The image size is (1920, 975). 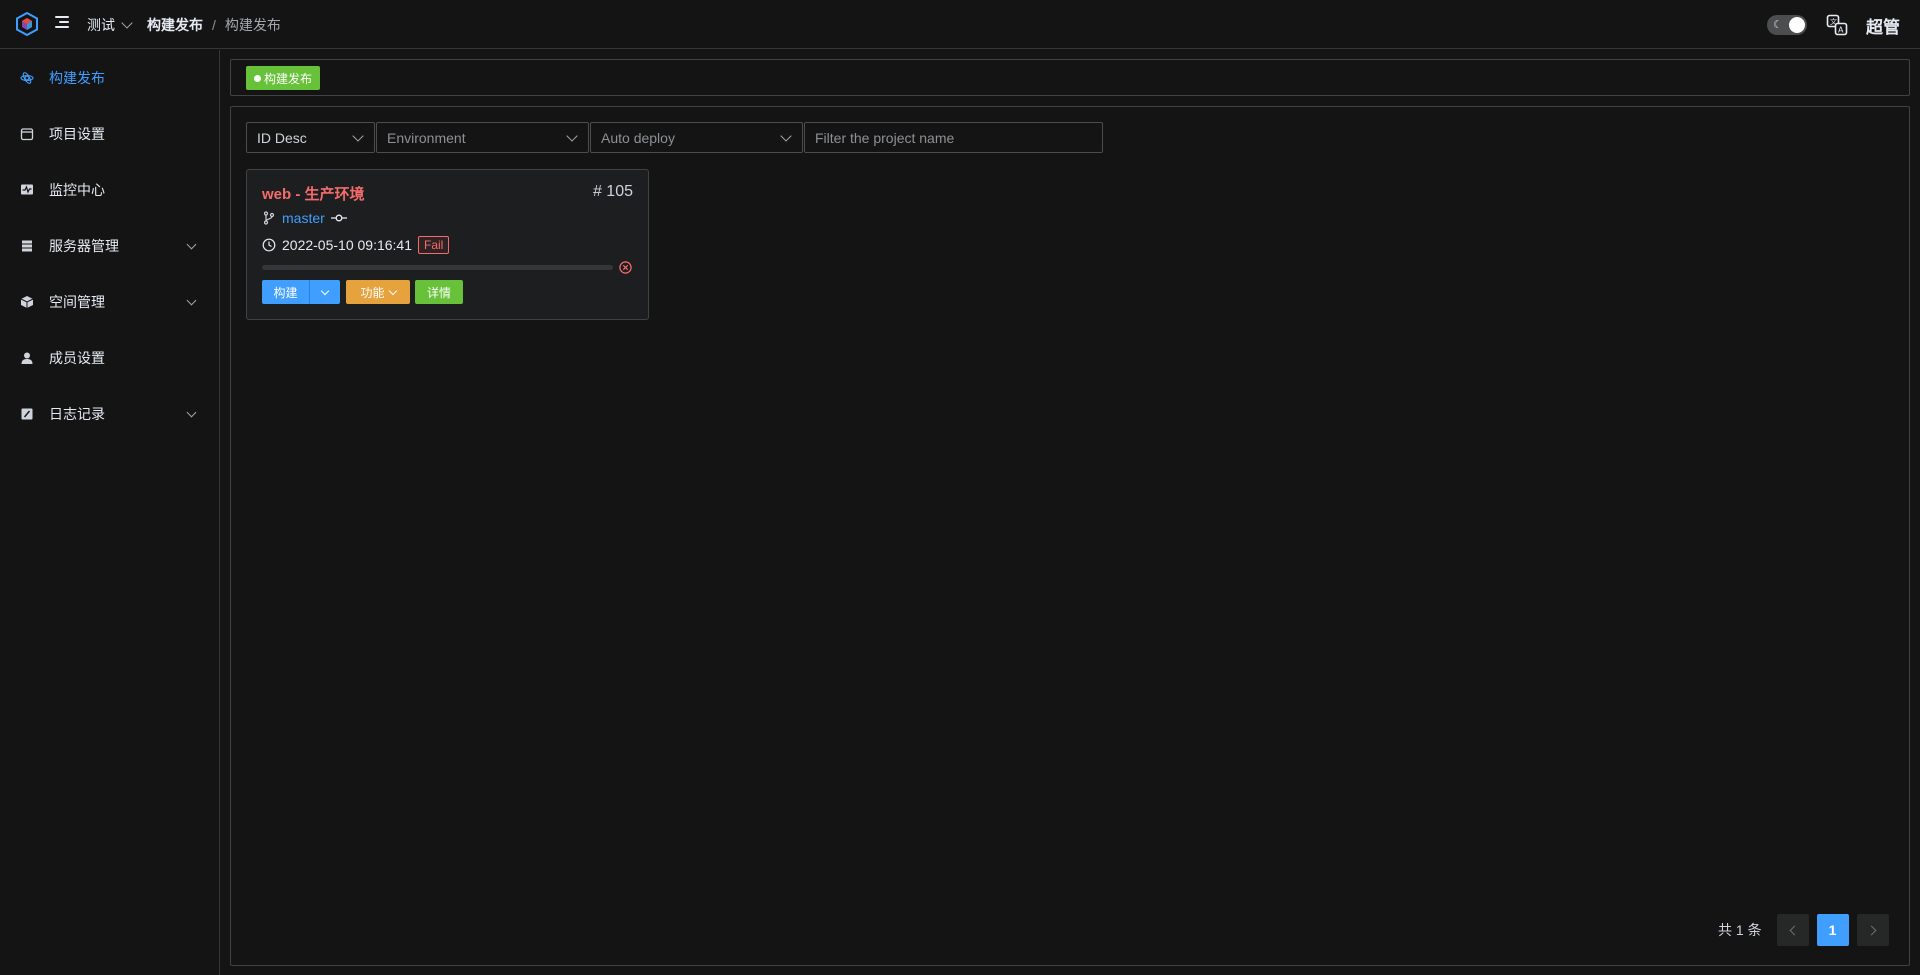 I want to click on sort-select: ID Desc, so click(x=310, y=137).